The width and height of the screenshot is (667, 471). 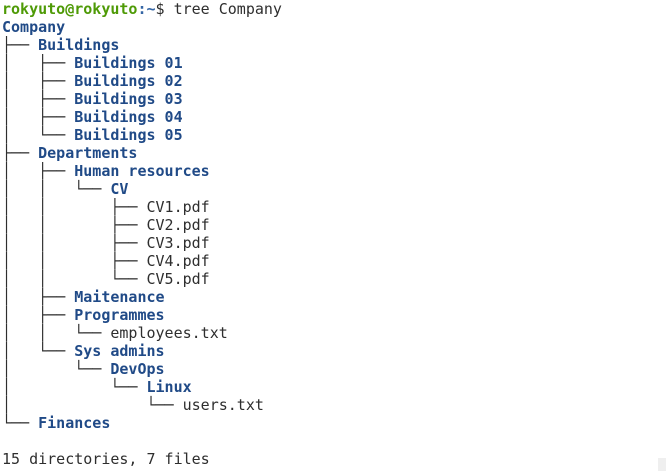 I want to click on tree-directory-line: │ ├── Buildings 01, so click(x=334, y=63).